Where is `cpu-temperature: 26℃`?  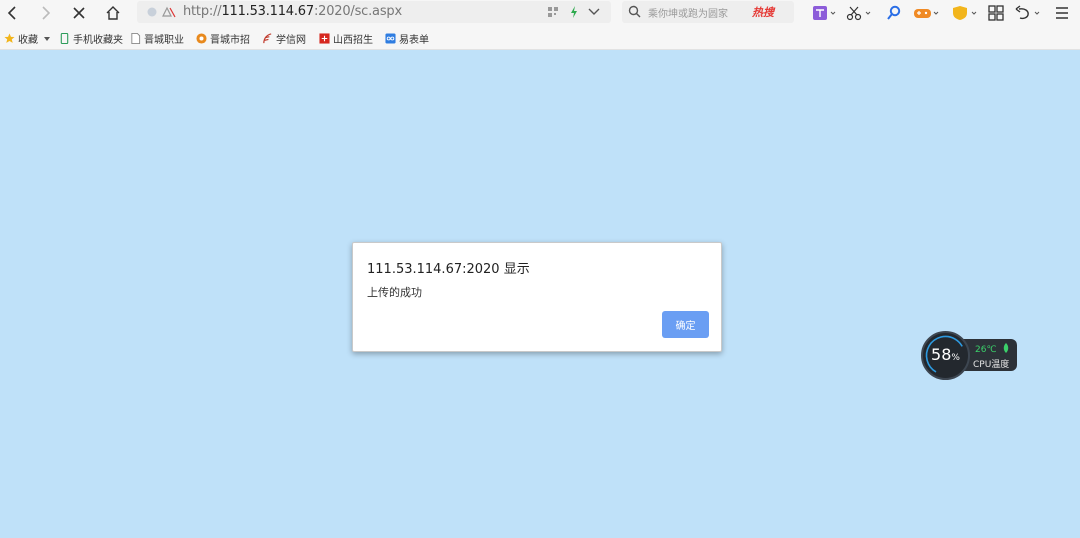 cpu-temperature: 26℃ is located at coordinates (992, 349).